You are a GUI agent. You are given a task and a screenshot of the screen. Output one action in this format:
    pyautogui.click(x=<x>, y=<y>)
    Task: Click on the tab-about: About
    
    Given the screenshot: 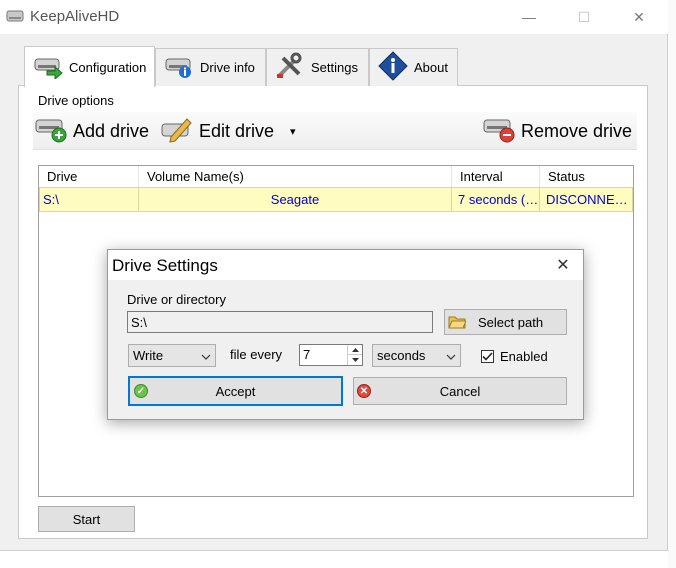 What is the action you would take?
    pyautogui.click(x=413, y=67)
    